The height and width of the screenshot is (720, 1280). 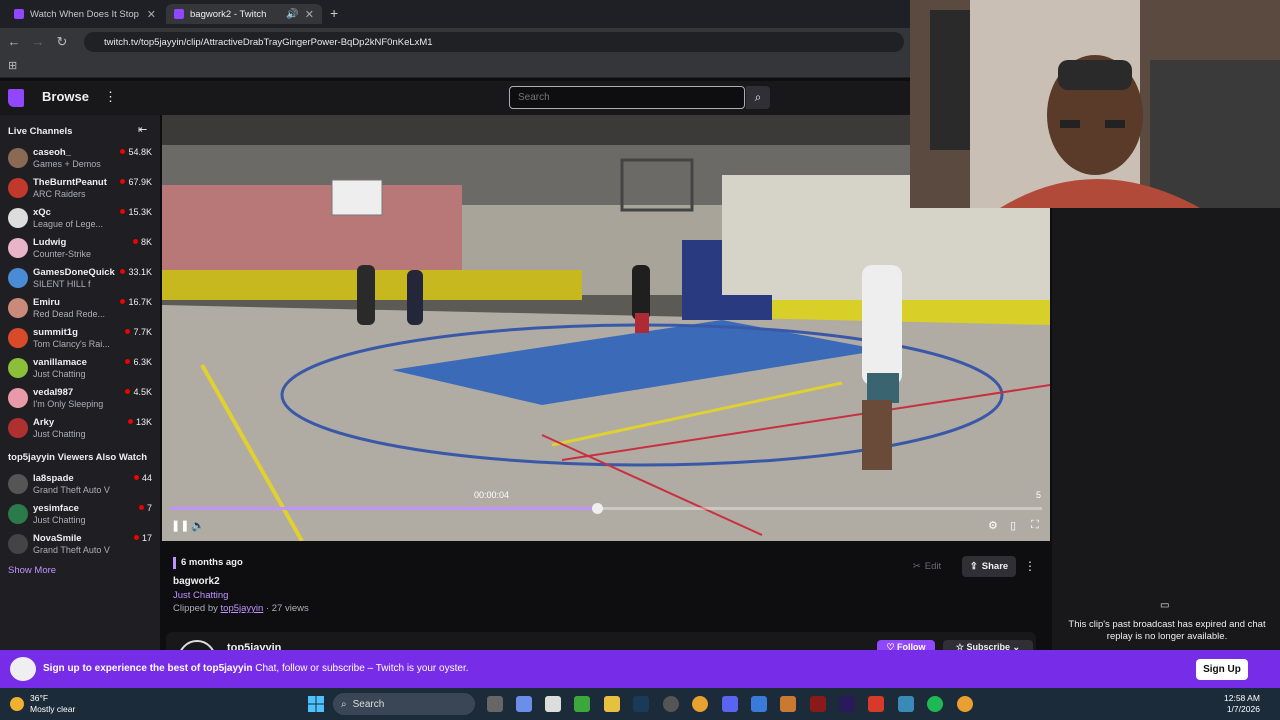 What do you see at coordinates (80, 544) in the screenshot?
I see `sidebar-channel-novasmile: NovaSmile Grand Theft Auto V 17` at bounding box center [80, 544].